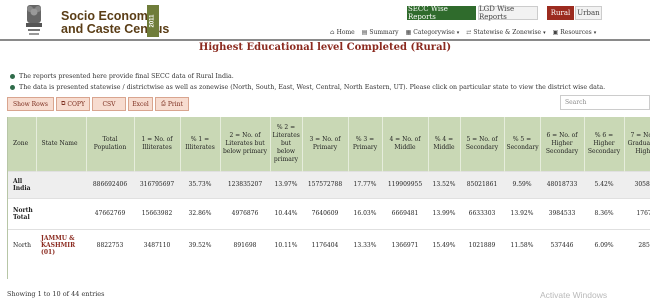 The image size is (650, 300). Describe the element at coordinates (110, 213) in the screenshot. I see `table-cell: 47662769` at that location.